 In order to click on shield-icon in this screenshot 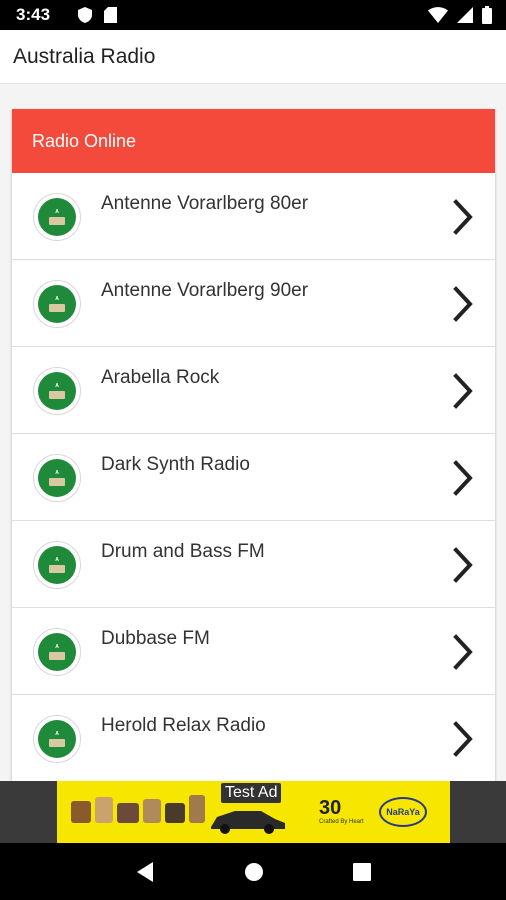, I will do `click(85, 15)`.